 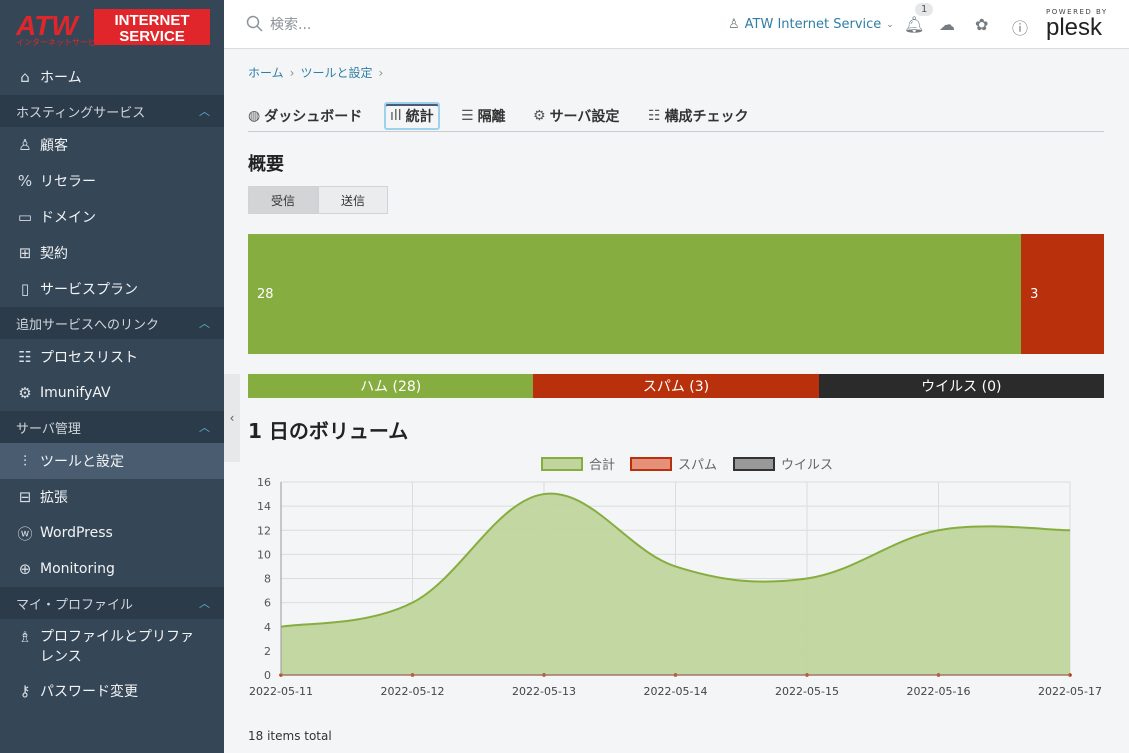 I want to click on y-tick-label: 0, so click(x=267, y=675).